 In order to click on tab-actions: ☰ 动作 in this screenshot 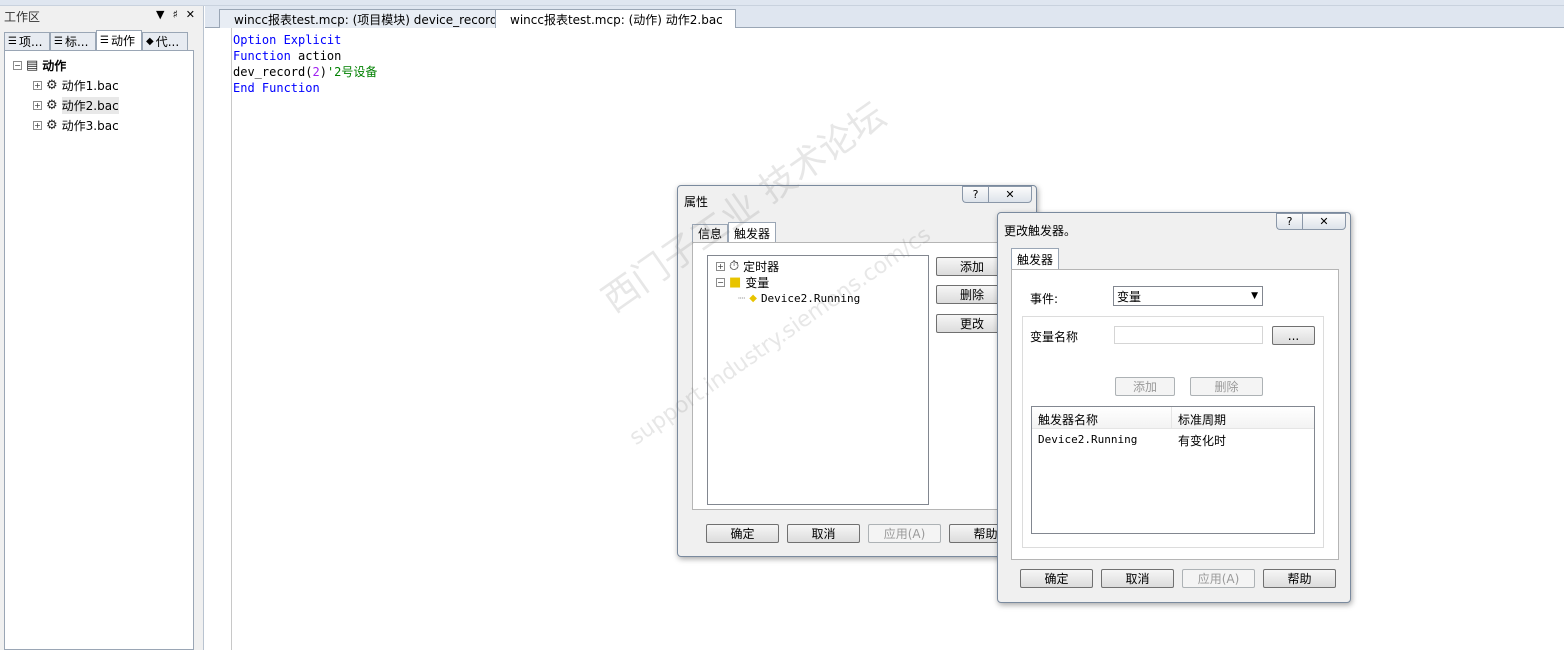, I will do `click(119, 40)`.